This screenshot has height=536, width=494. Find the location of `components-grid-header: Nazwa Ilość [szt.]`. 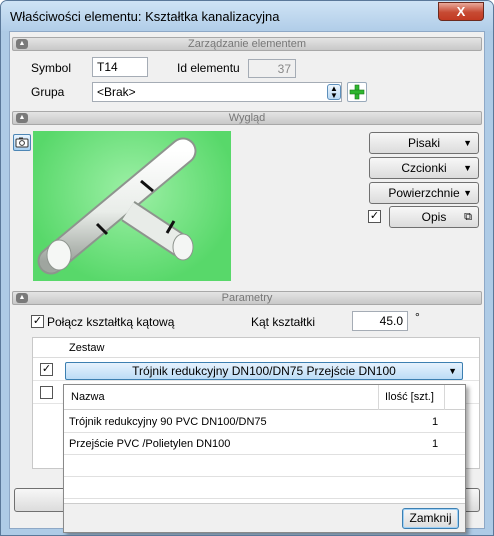

components-grid-header: Nazwa Ilość [szt.] is located at coordinates (264, 397).